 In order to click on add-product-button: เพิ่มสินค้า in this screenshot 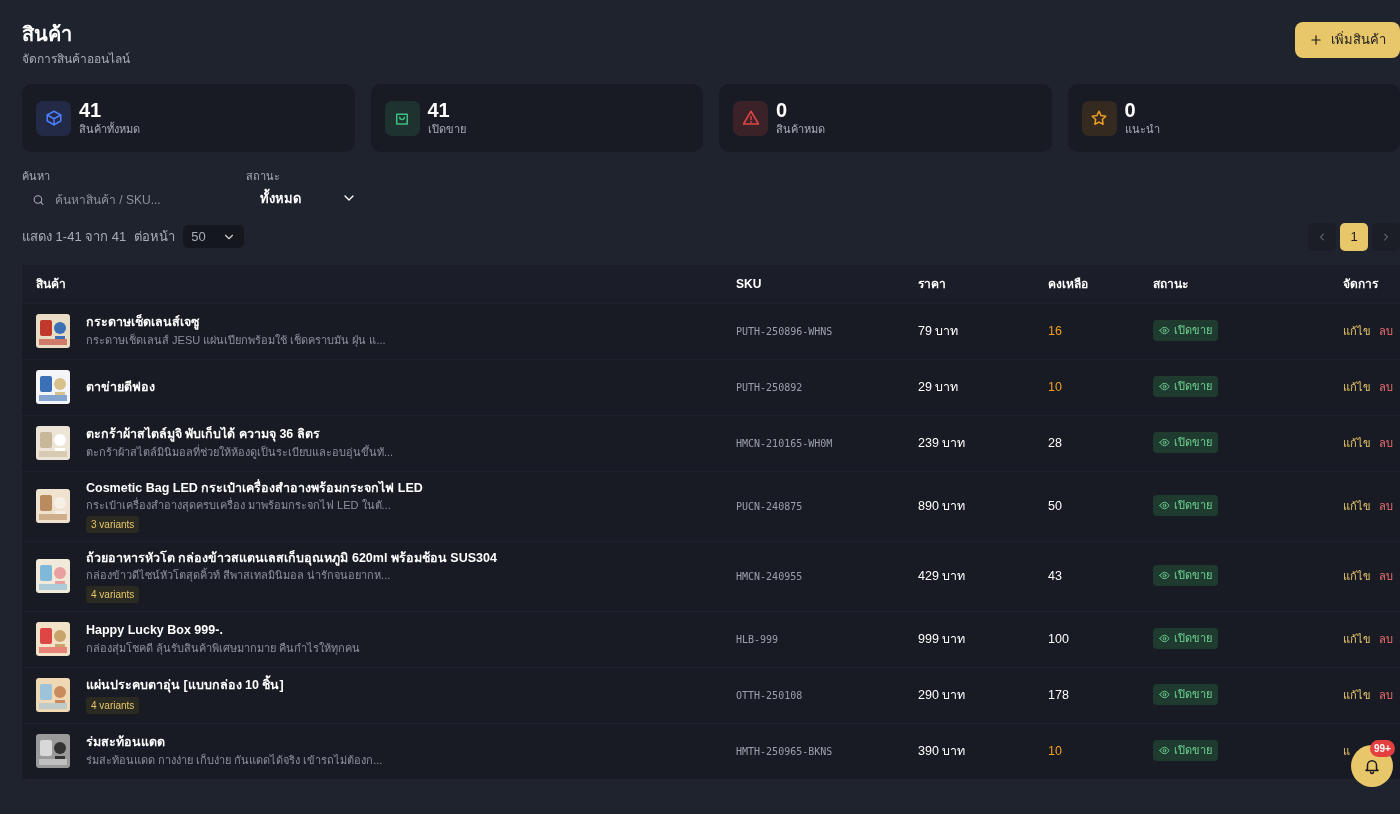, I will do `click(1347, 40)`.